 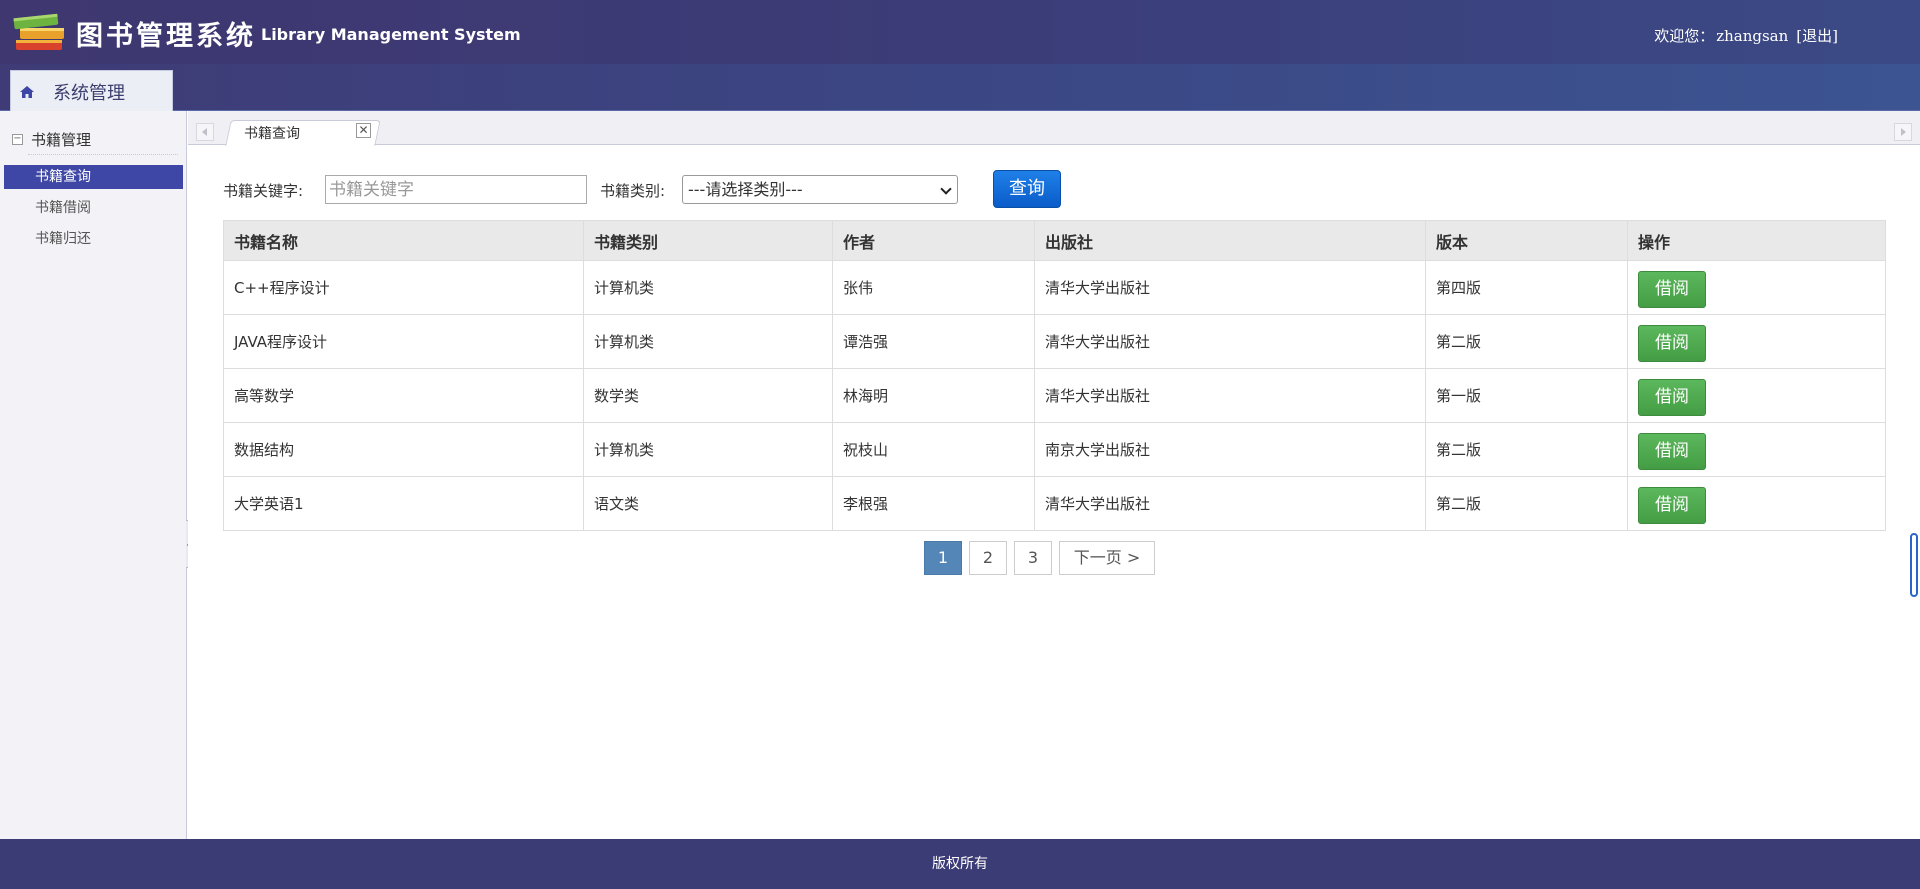 I want to click on app-subtitle: Library Management System, so click(x=391, y=34).